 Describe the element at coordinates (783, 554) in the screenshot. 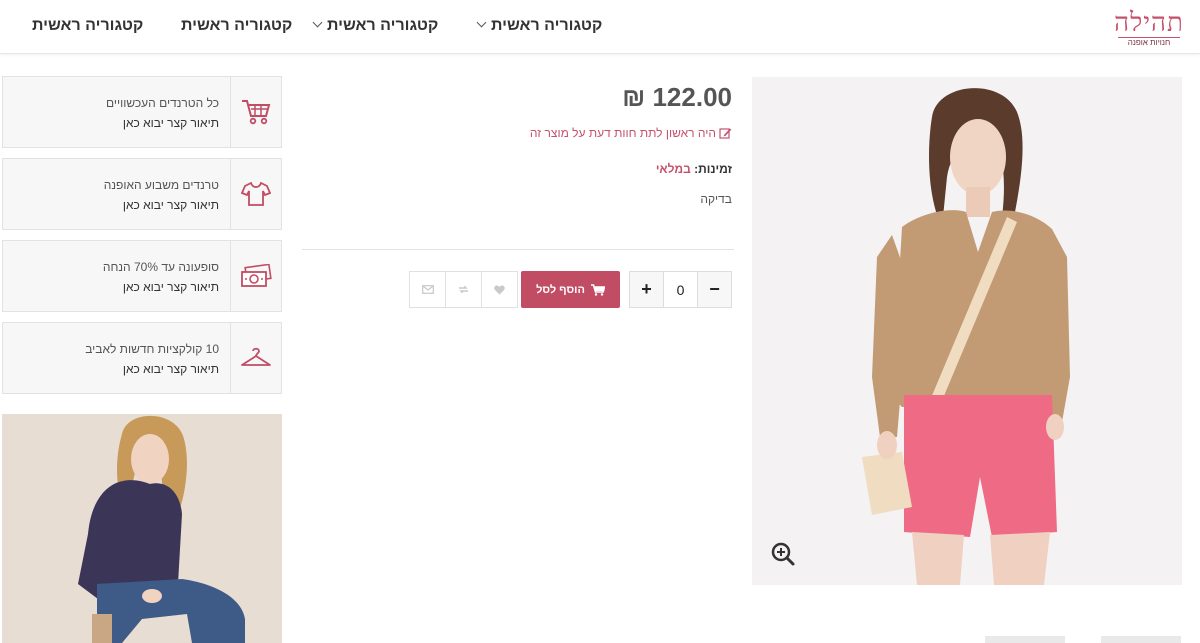

I see `zoom-icon` at that location.